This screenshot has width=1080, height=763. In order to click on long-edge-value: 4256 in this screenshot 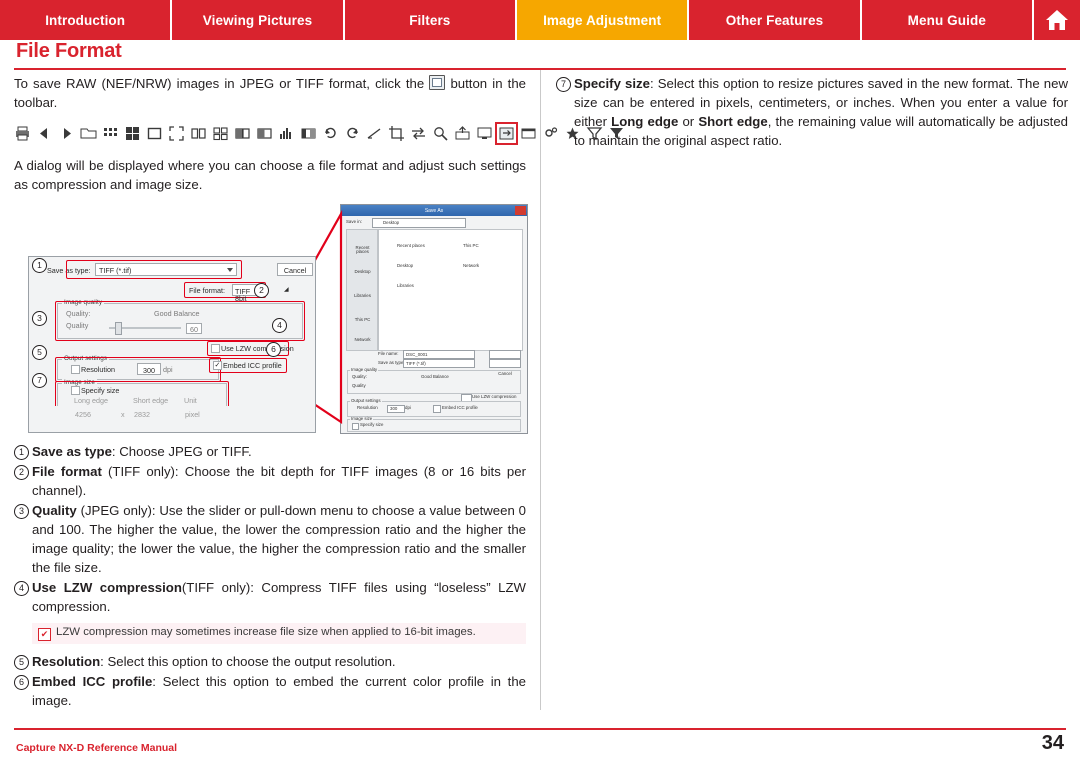, I will do `click(83, 414)`.